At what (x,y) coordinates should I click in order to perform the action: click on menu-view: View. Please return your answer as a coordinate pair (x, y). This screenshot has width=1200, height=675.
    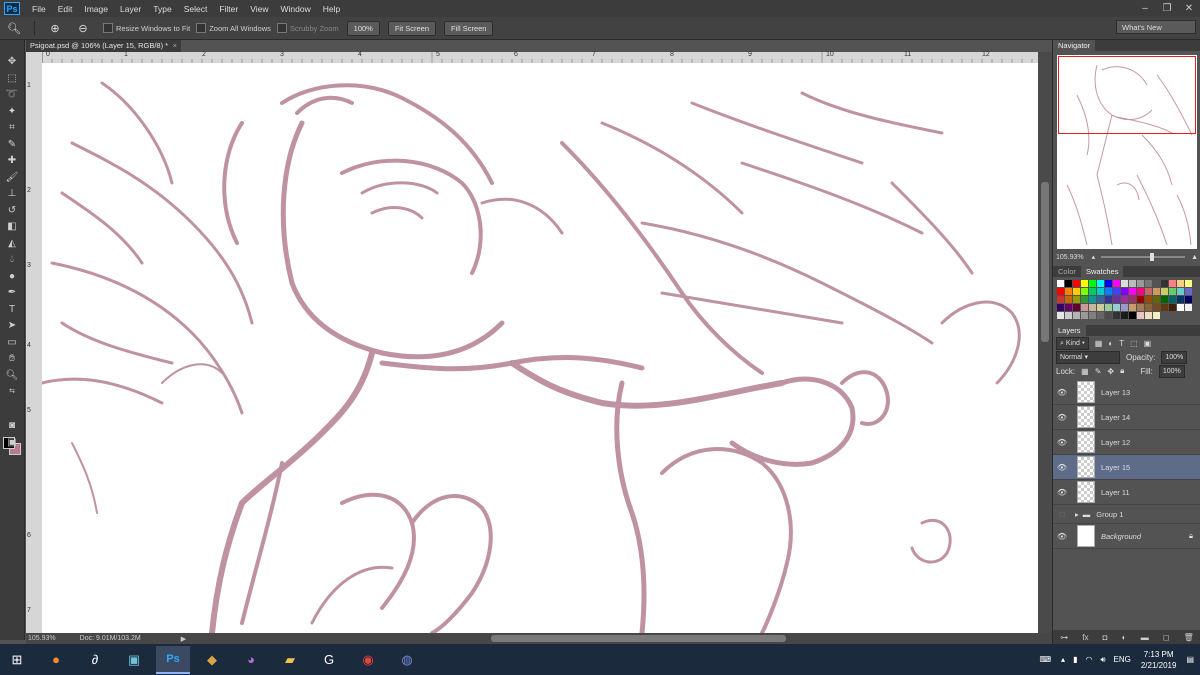
    Looking at the image, I should click on (259, 9).